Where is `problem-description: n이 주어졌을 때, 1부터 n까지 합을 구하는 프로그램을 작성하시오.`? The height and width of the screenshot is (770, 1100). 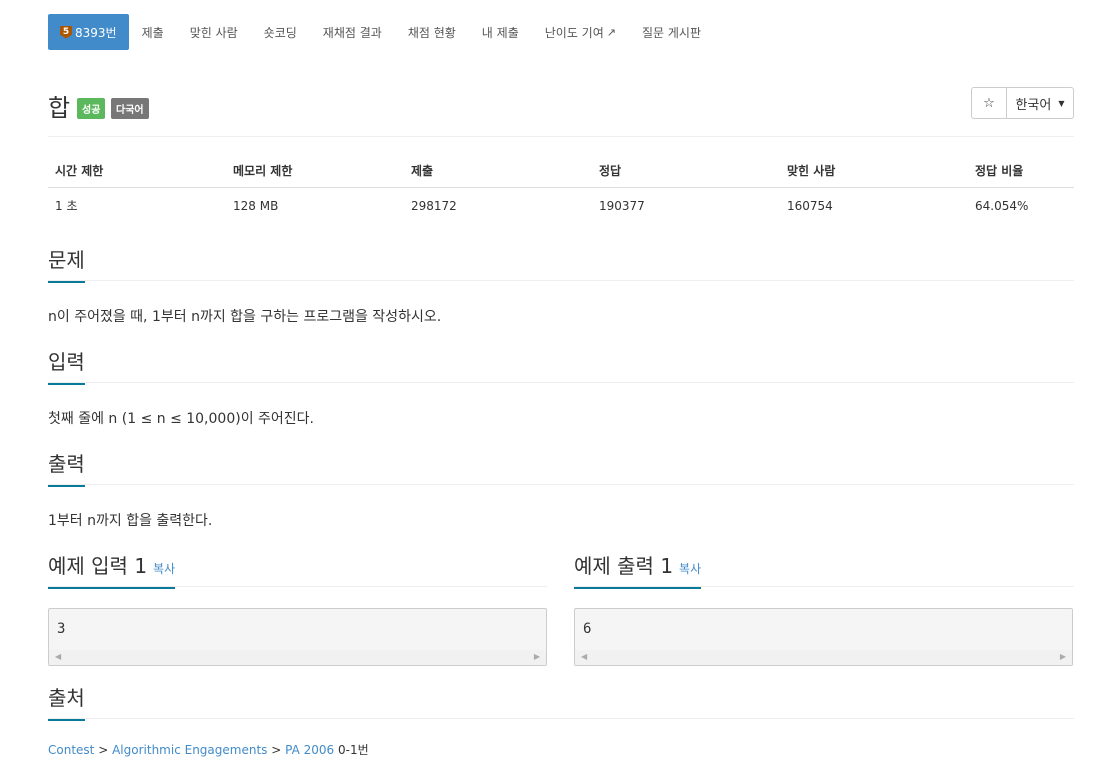 problem-description: n이 주어졌을 때, 1부터 n까지 합을 구하는 프로그램을 작성하시오. is located at coordinates (245, 317).